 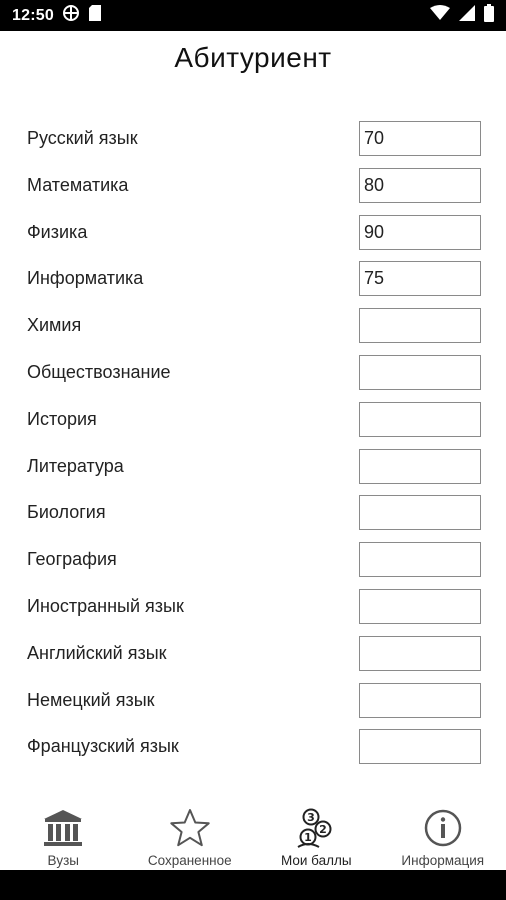 What do you see at coordinates (103, 746) in the screenshot?
I see `subject-label: Французский язык` at bounding box center [103, 746].